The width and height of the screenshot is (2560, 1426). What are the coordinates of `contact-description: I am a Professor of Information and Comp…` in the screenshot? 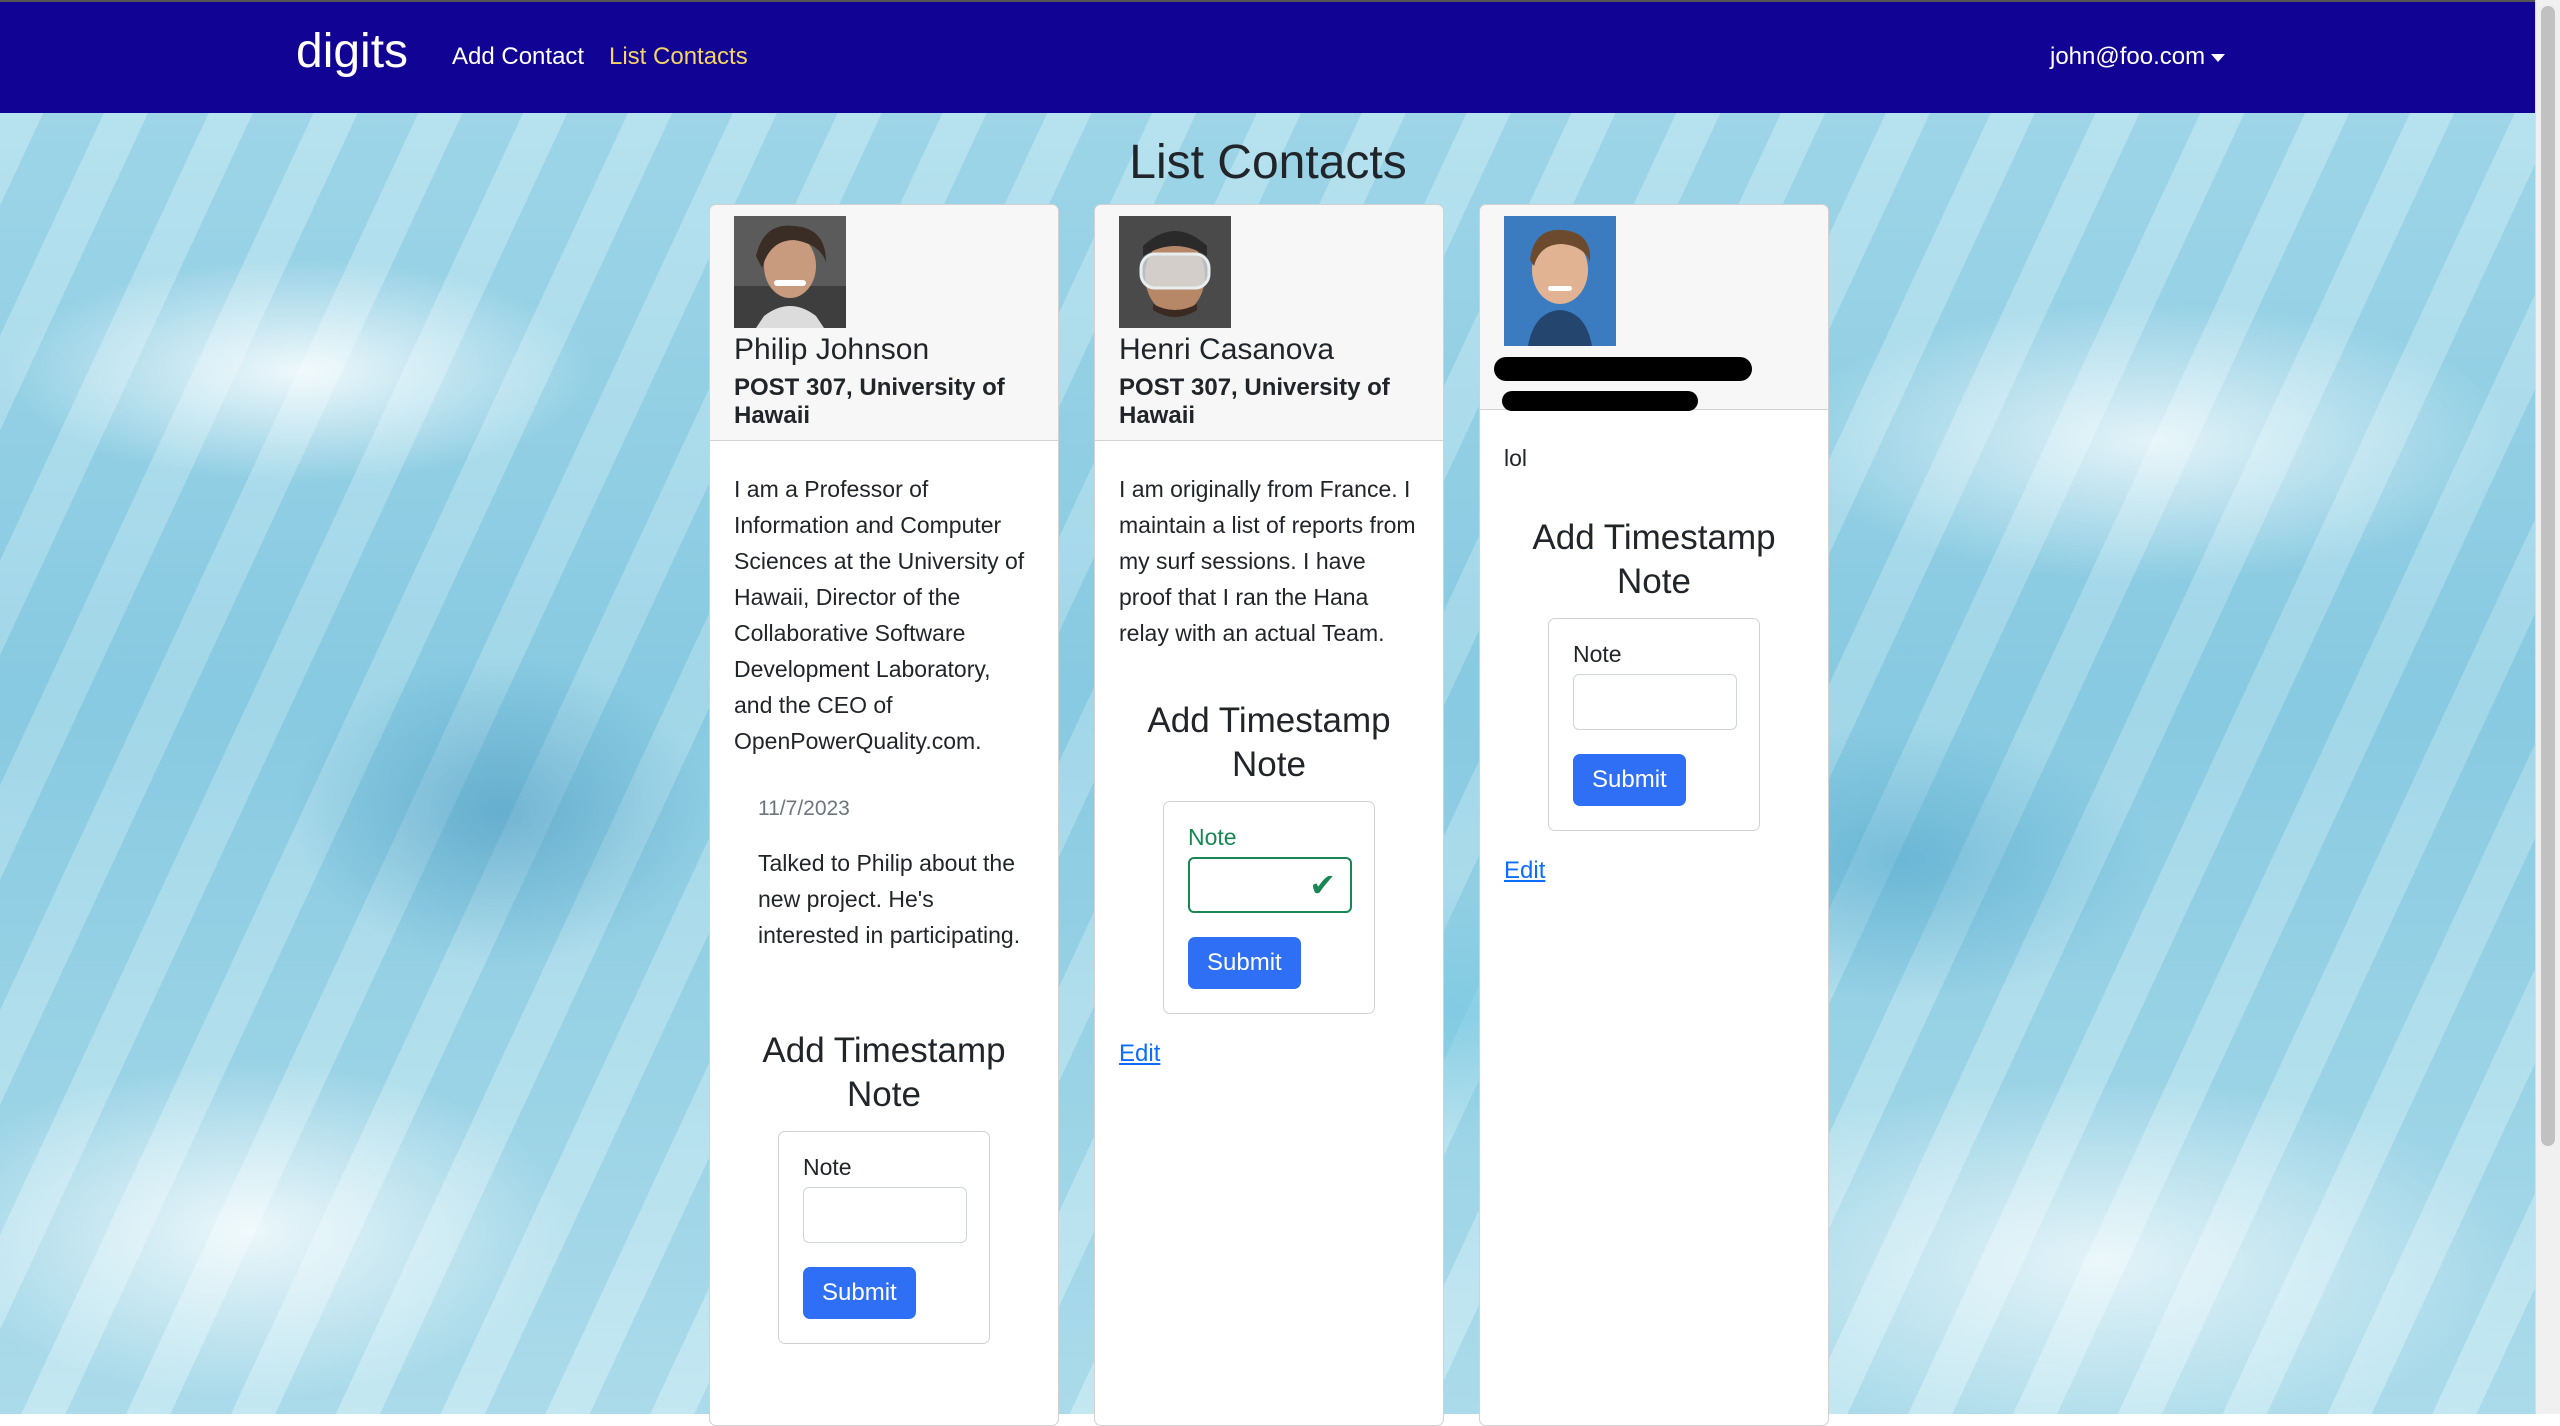 It's located at (879, 615).